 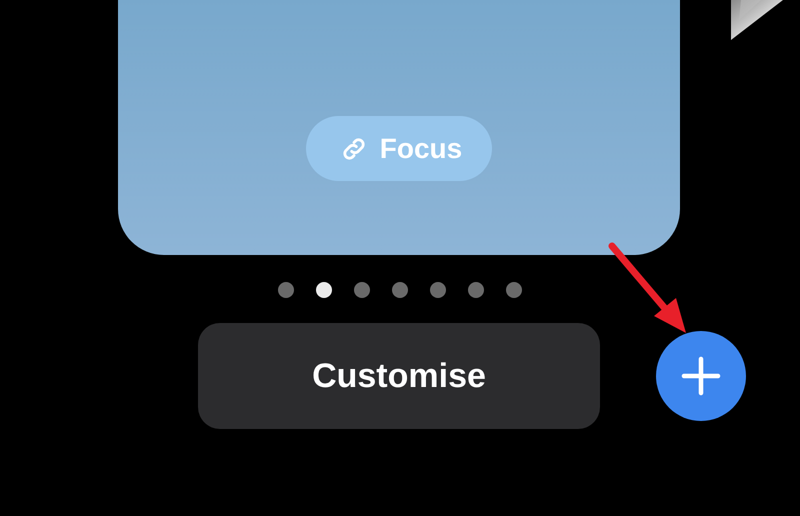 I want to click on plus-icon, so click(x=701, y=376).